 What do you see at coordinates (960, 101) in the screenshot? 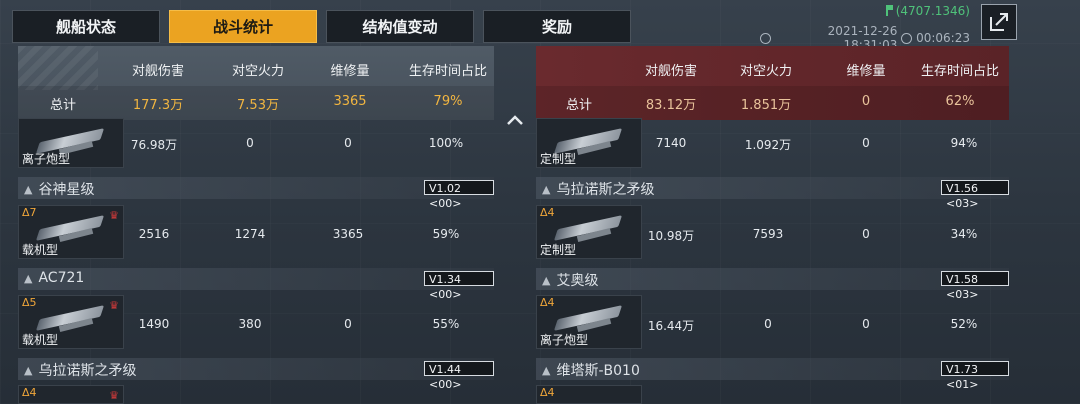
I see `total-survival: 62%` at bounding box center [960, 101].